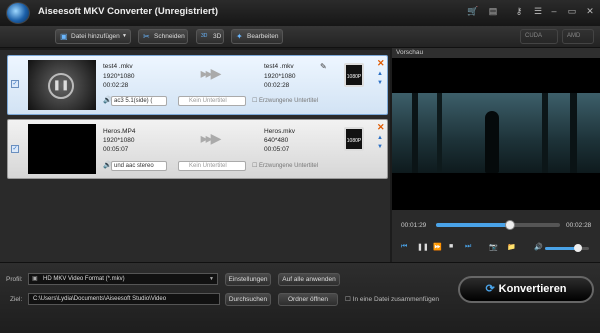  I want to click on film-icon: ▤, so click(493, 11).